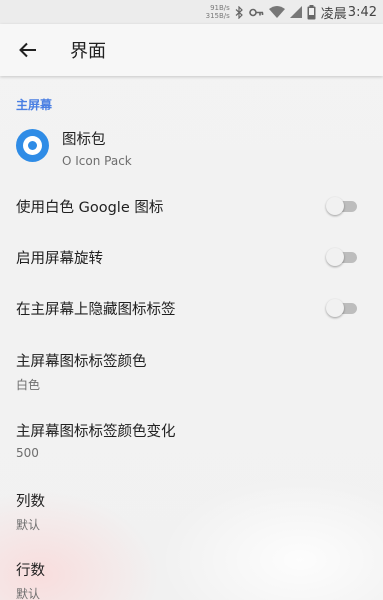  I want to click on status-time: 3:42, so click(362, 12).